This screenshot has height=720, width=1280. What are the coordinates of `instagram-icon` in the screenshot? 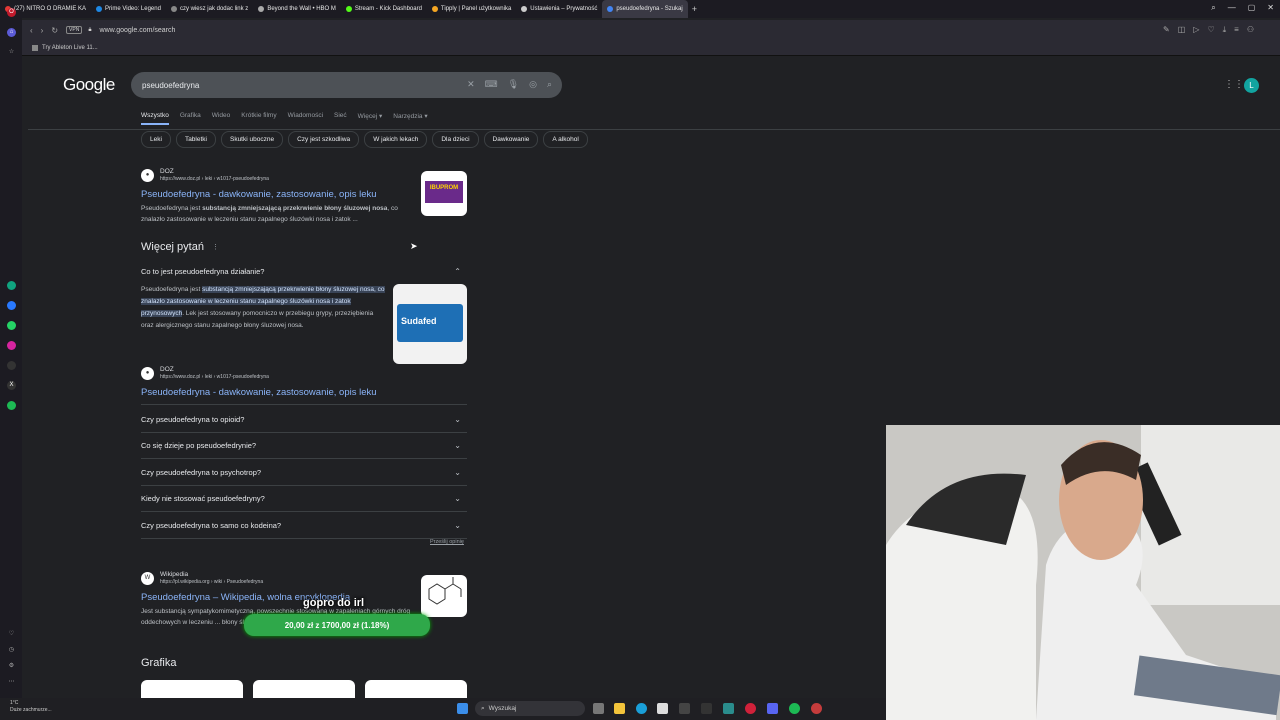 It's located at (11, 345).